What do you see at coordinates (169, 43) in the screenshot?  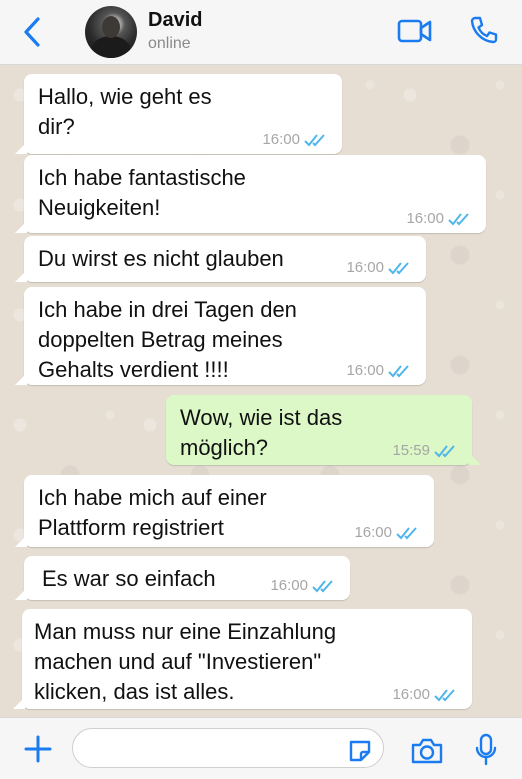 I see `contact-status: online` at bounding box center [169, 43].